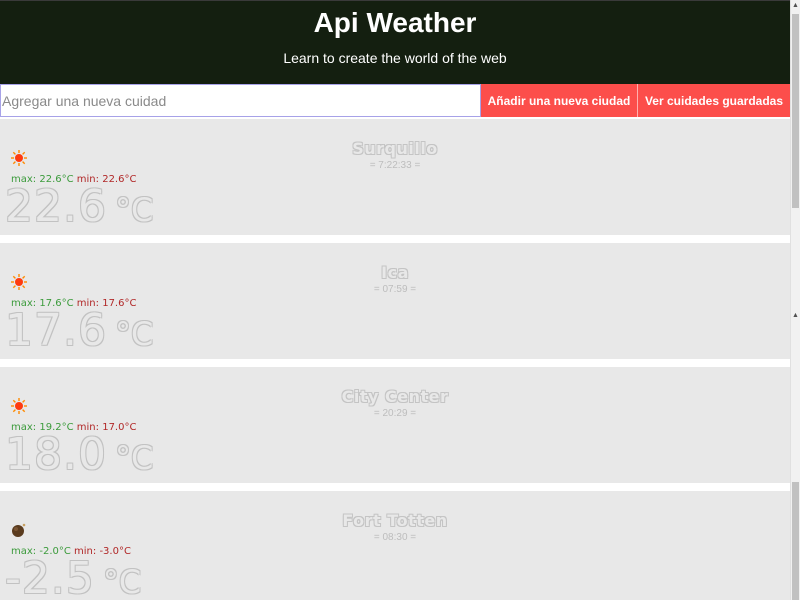  I want to click on temp-value: 17.6, so click(56, 330).